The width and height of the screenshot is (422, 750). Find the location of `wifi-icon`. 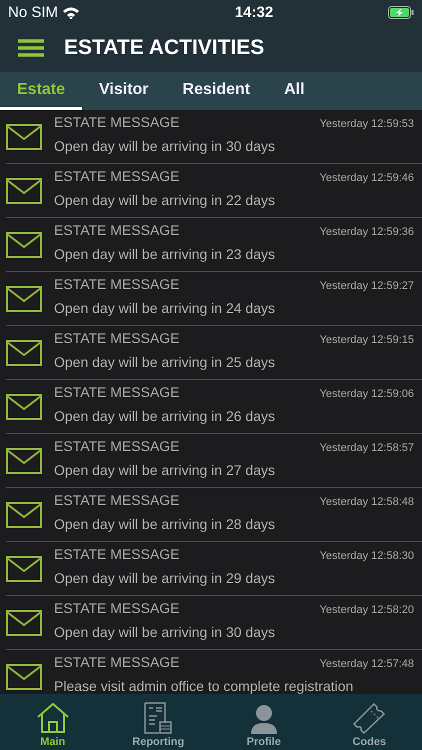

wifi-icon is located at coordinates (71, 12).